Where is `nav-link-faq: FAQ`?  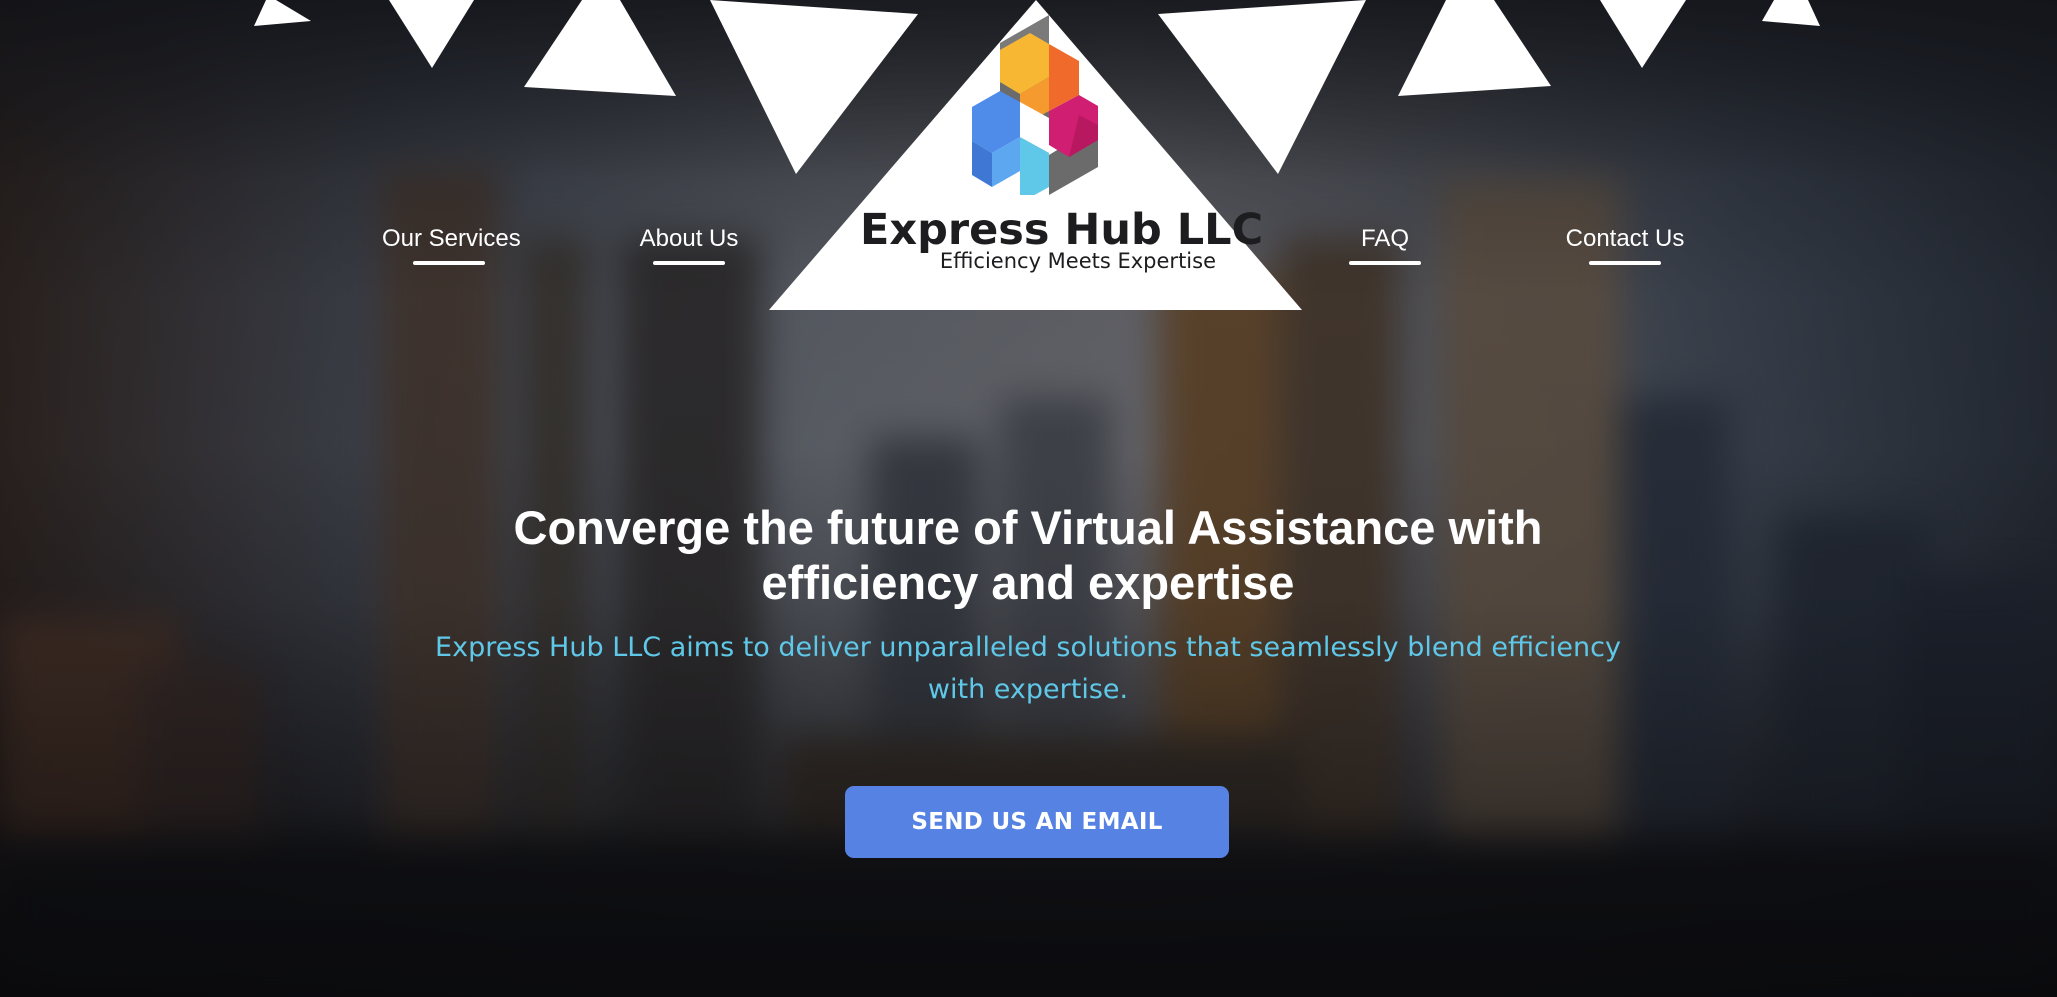
nav-link-faq: FAQ is located at coordinates (1385, 245).